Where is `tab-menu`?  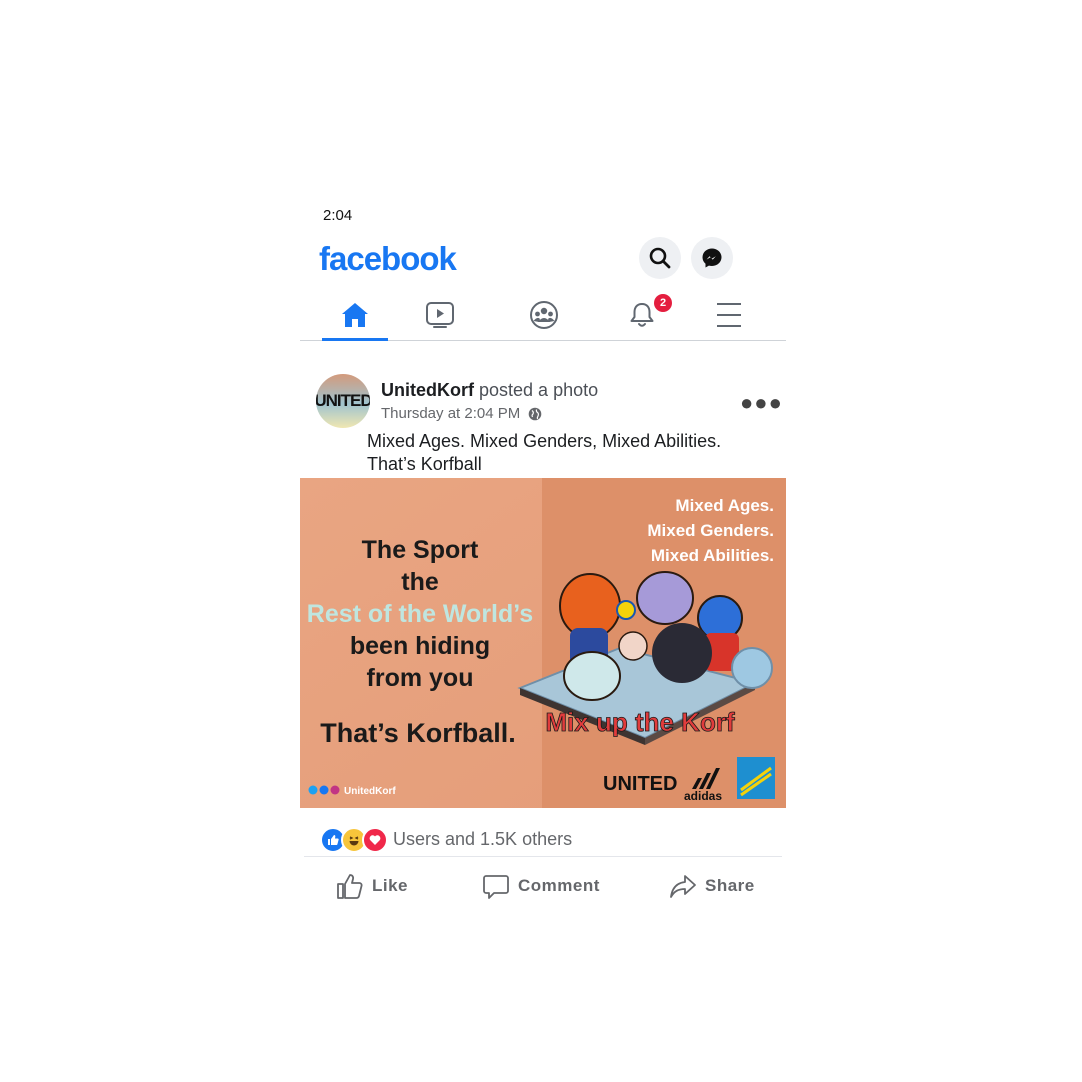
tab-menu is located at coordinates (729, 315).